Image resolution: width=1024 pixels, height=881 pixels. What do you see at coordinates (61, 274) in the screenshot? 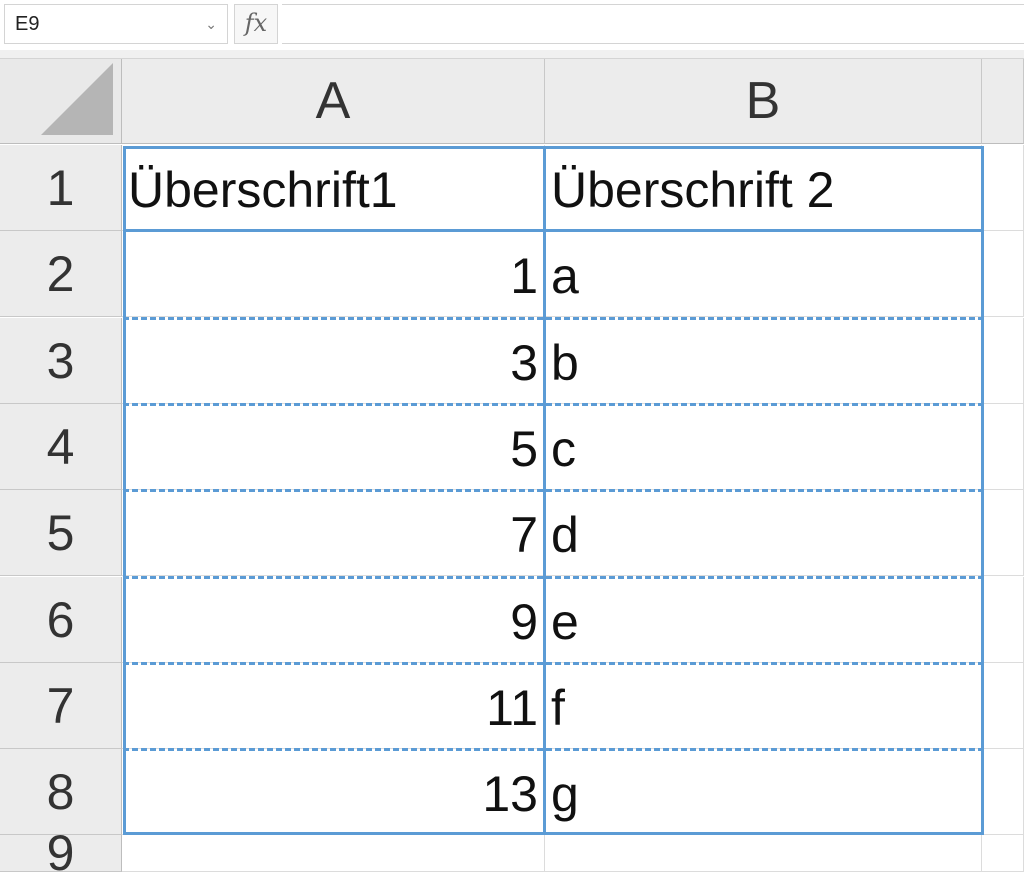
I see `row-header-2: 2` at bounding box center [61, 274].